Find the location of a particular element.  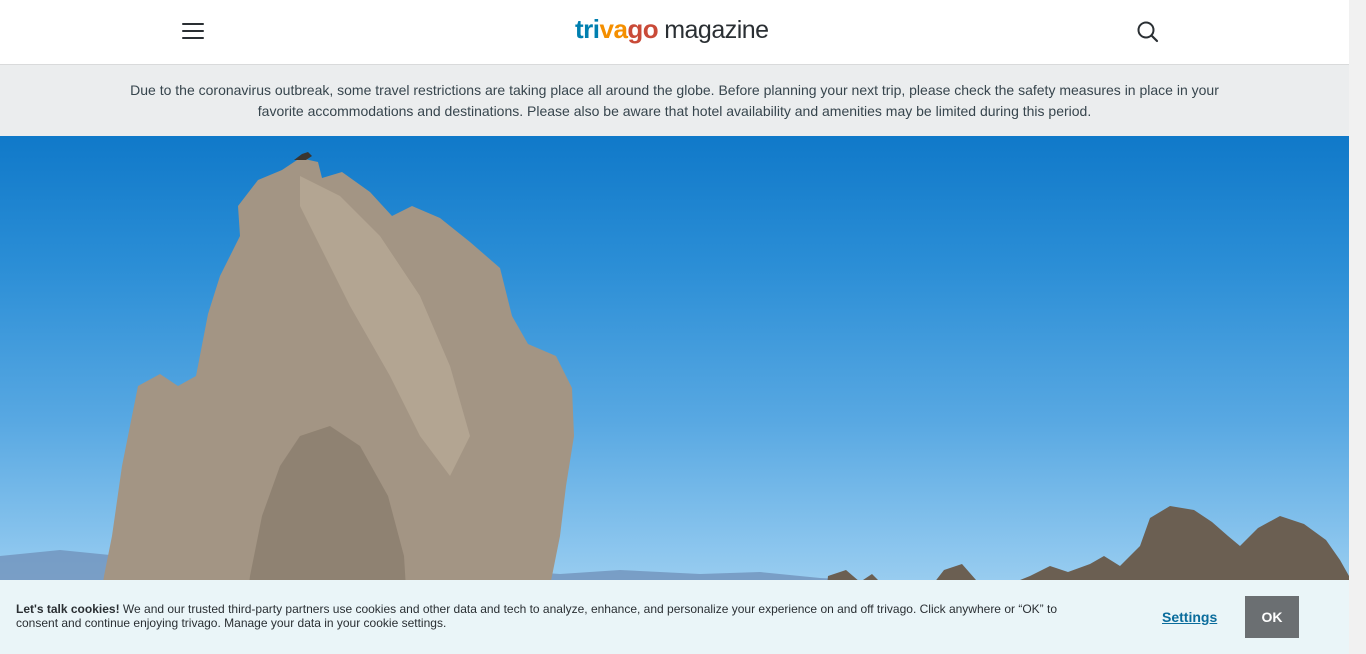

logo-part-tri: tri is located at coordinates (587, 29).